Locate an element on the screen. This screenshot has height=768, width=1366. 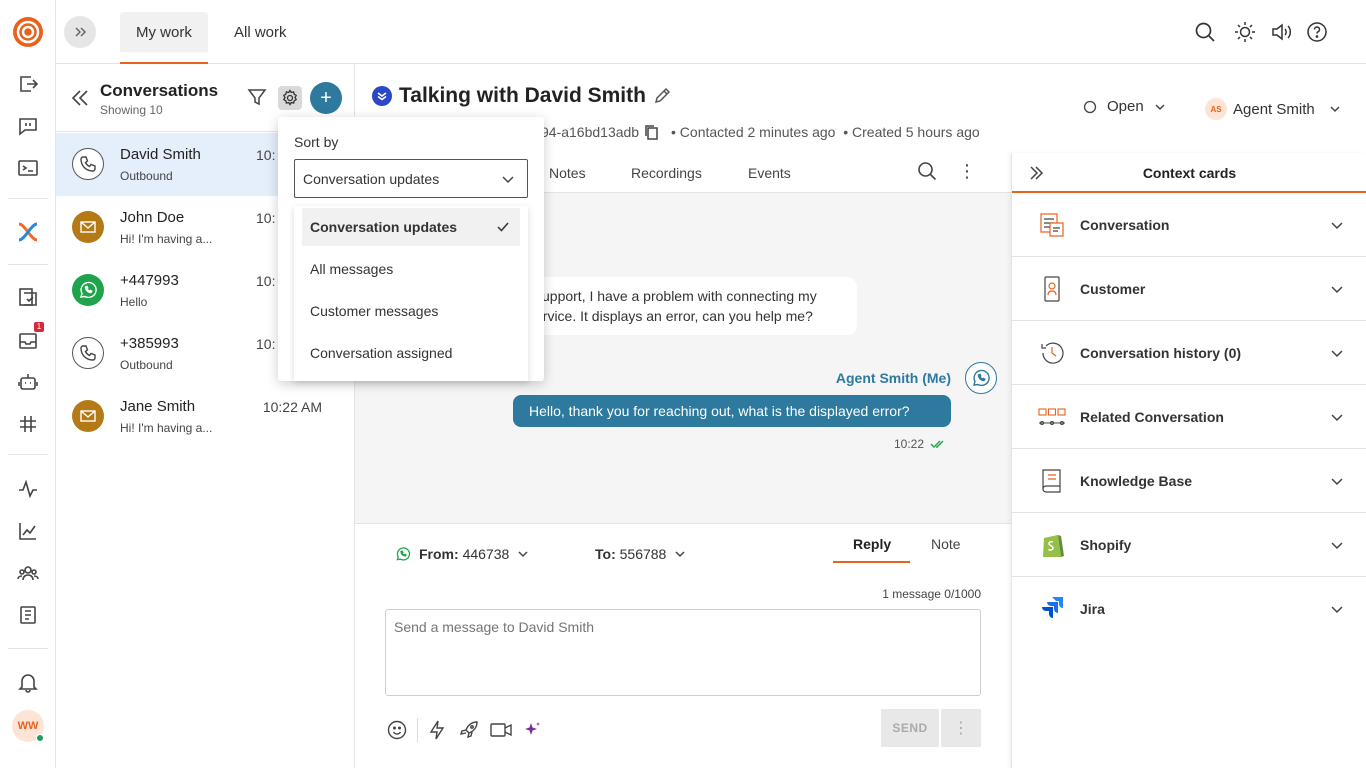
terminal-icon is located at coordinates (28, 168).